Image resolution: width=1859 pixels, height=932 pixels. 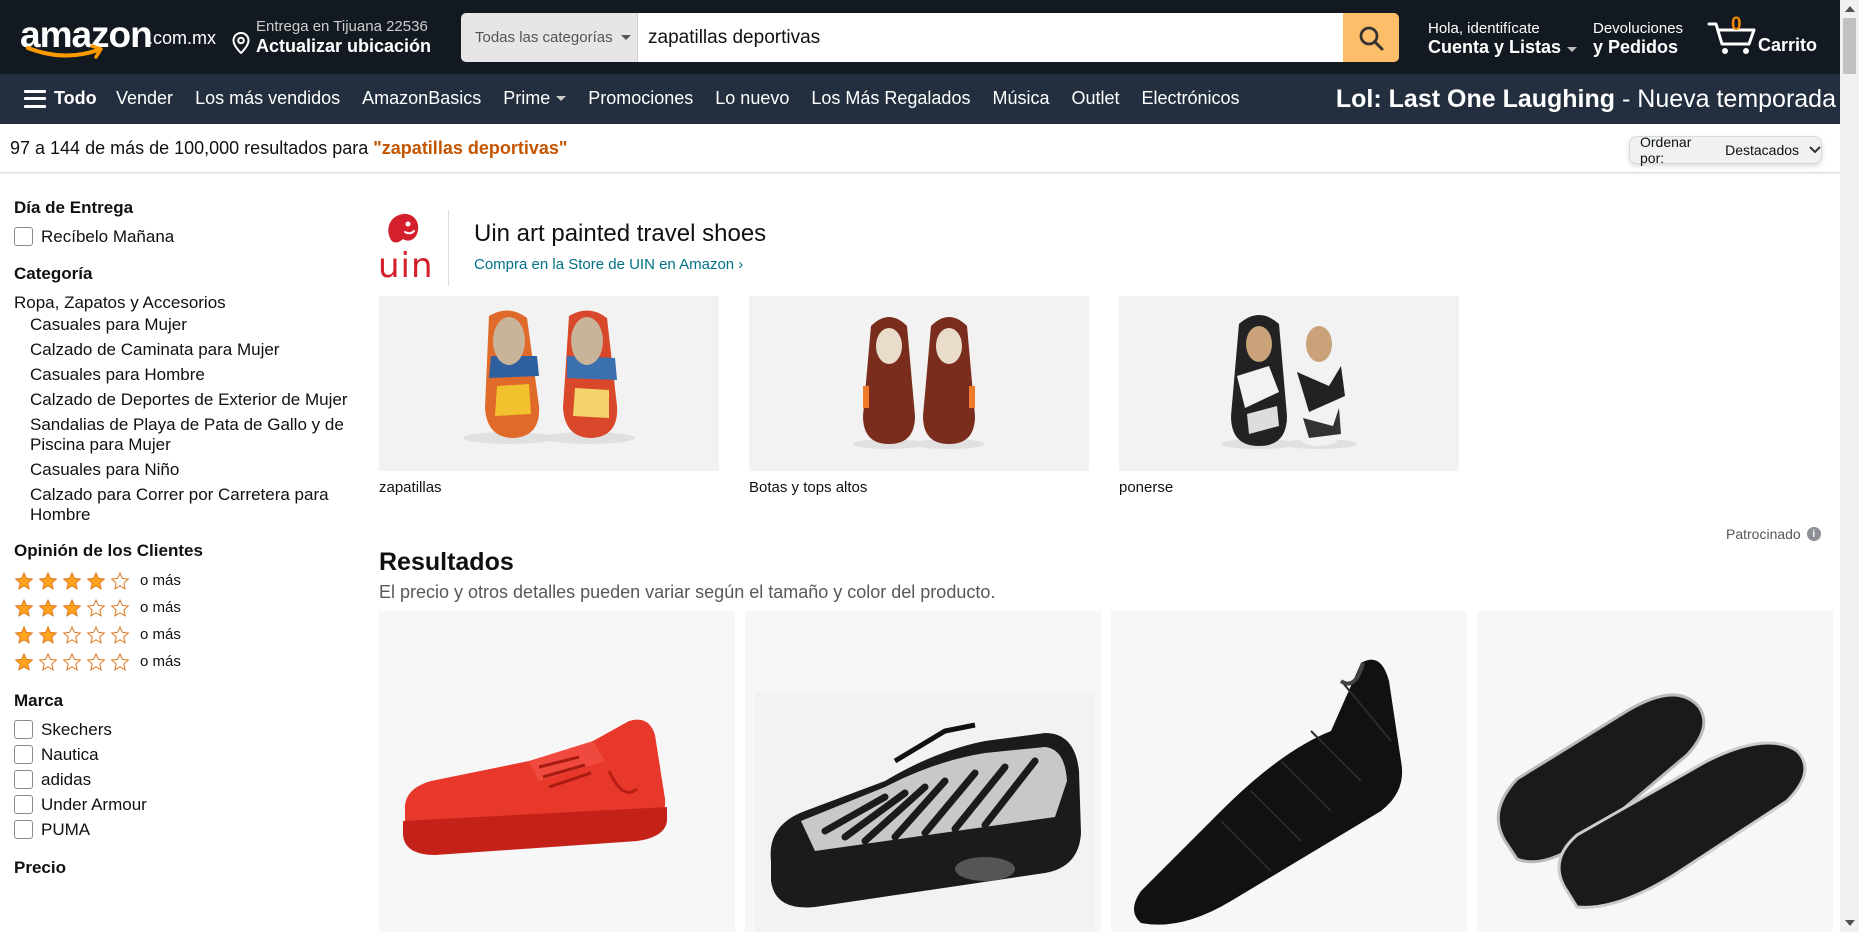 I want to click on star-rating-filter-1: o más, so click(x=184, y=661).